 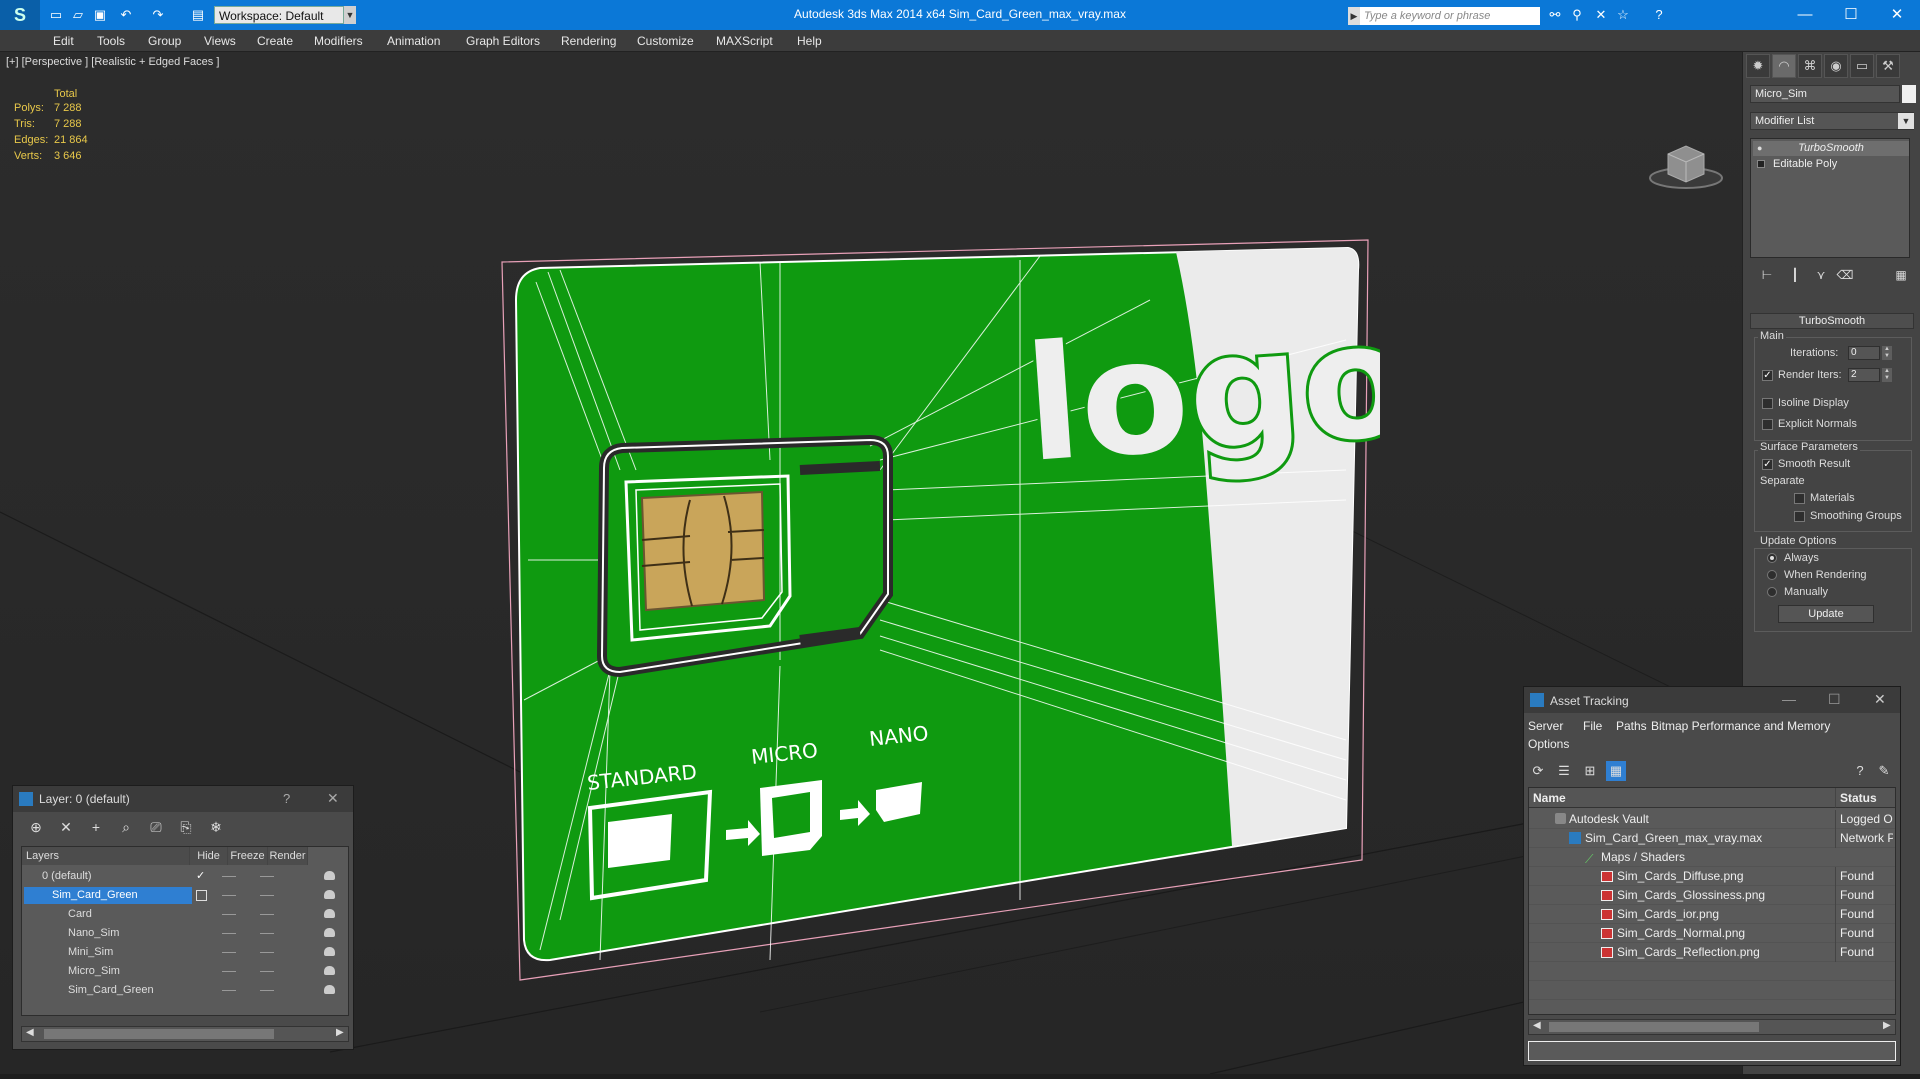 I want to click on layer-object-row: Micro_Sim, so click(x=185, y=971).